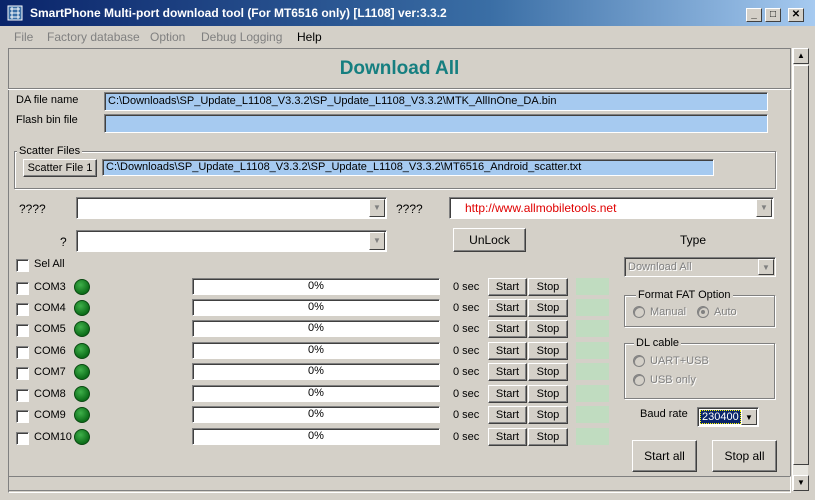 The image size is (815, 500). I want to click on type-select: Download All ▼, so click(700, 267).